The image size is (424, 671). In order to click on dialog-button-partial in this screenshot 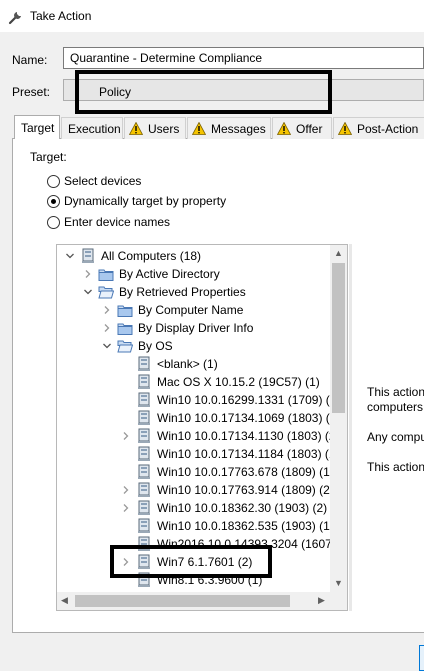, I will do `click(421, 658)`.